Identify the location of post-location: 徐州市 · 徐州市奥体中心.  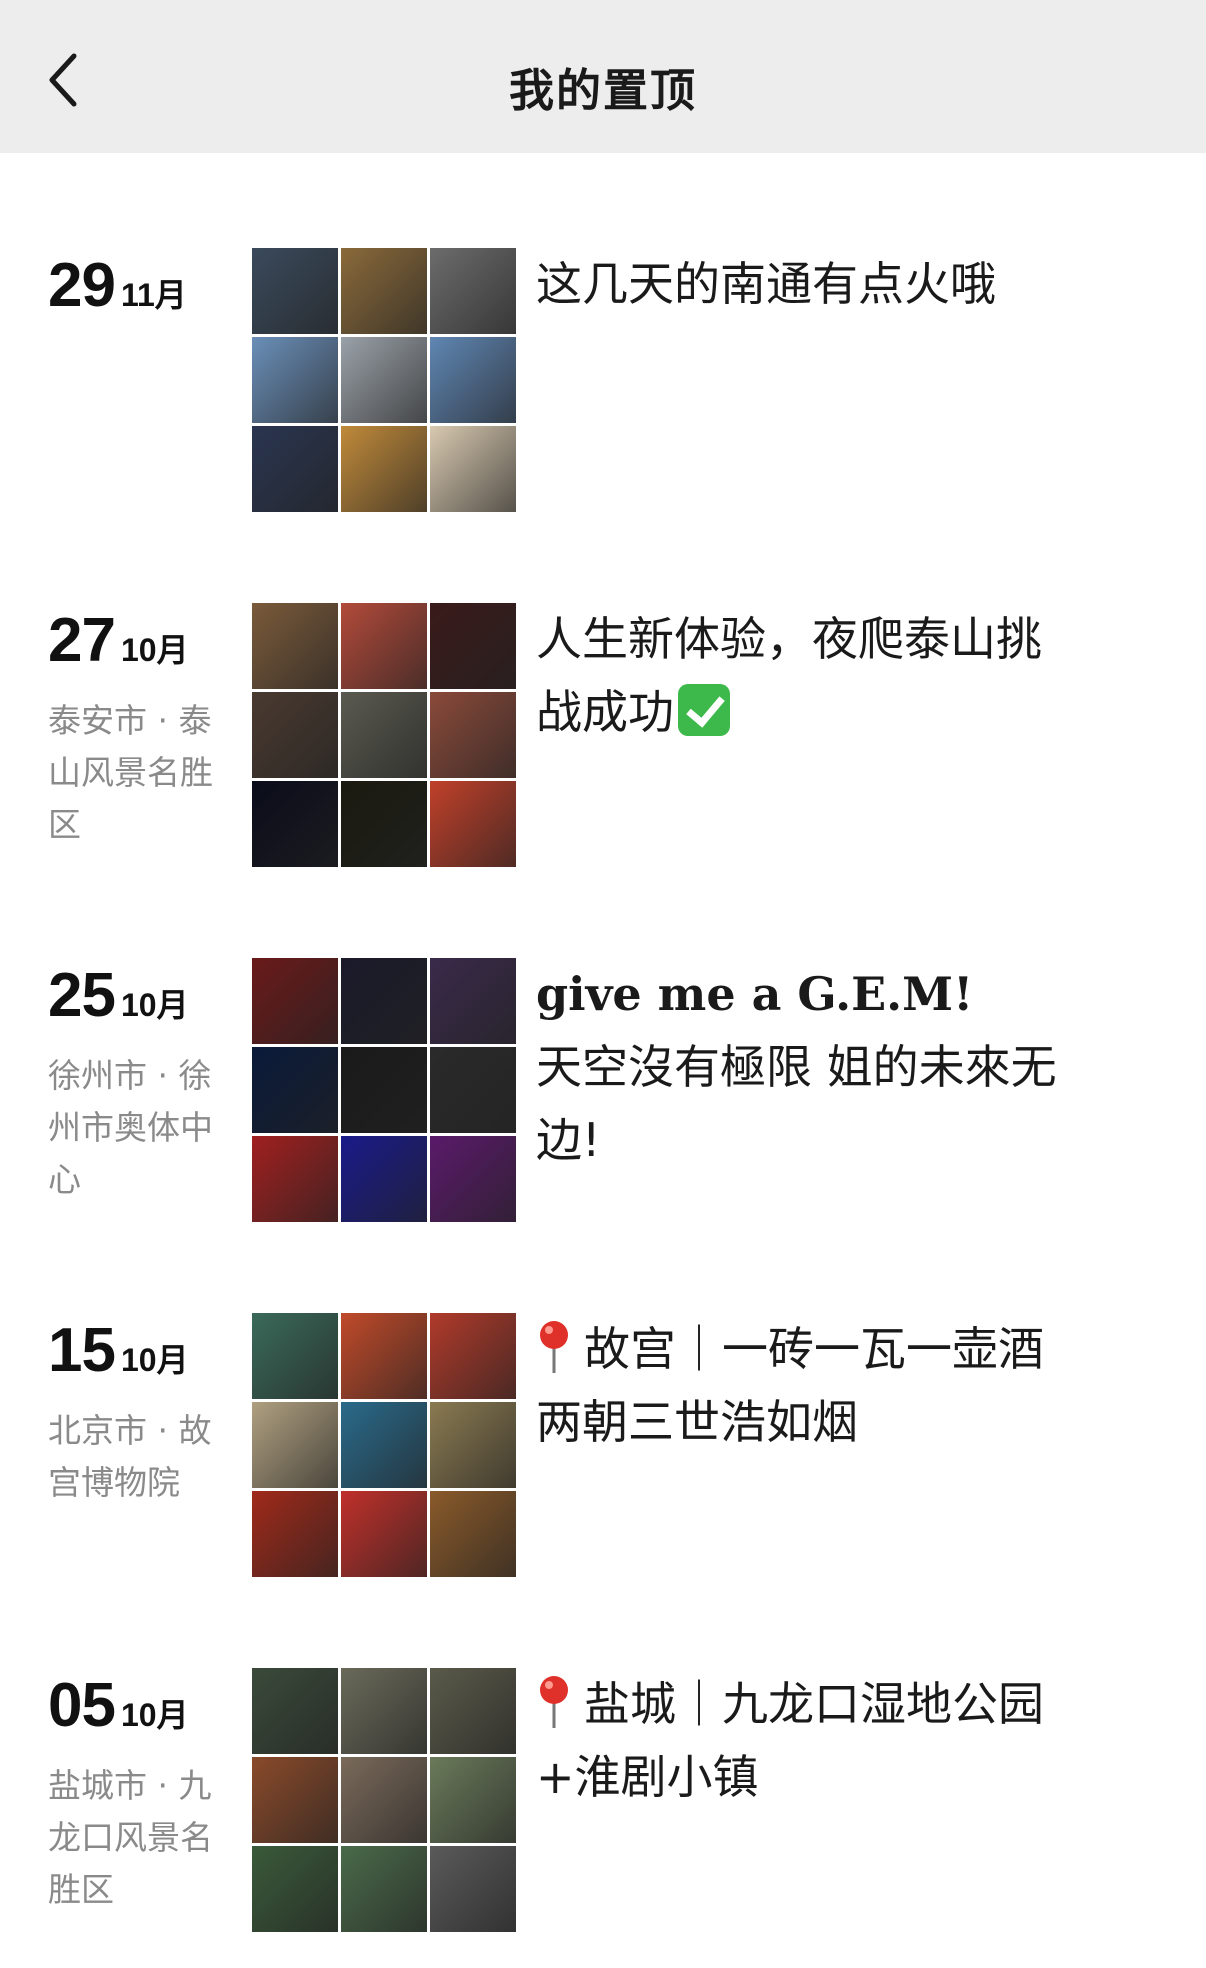
(130, 1127).